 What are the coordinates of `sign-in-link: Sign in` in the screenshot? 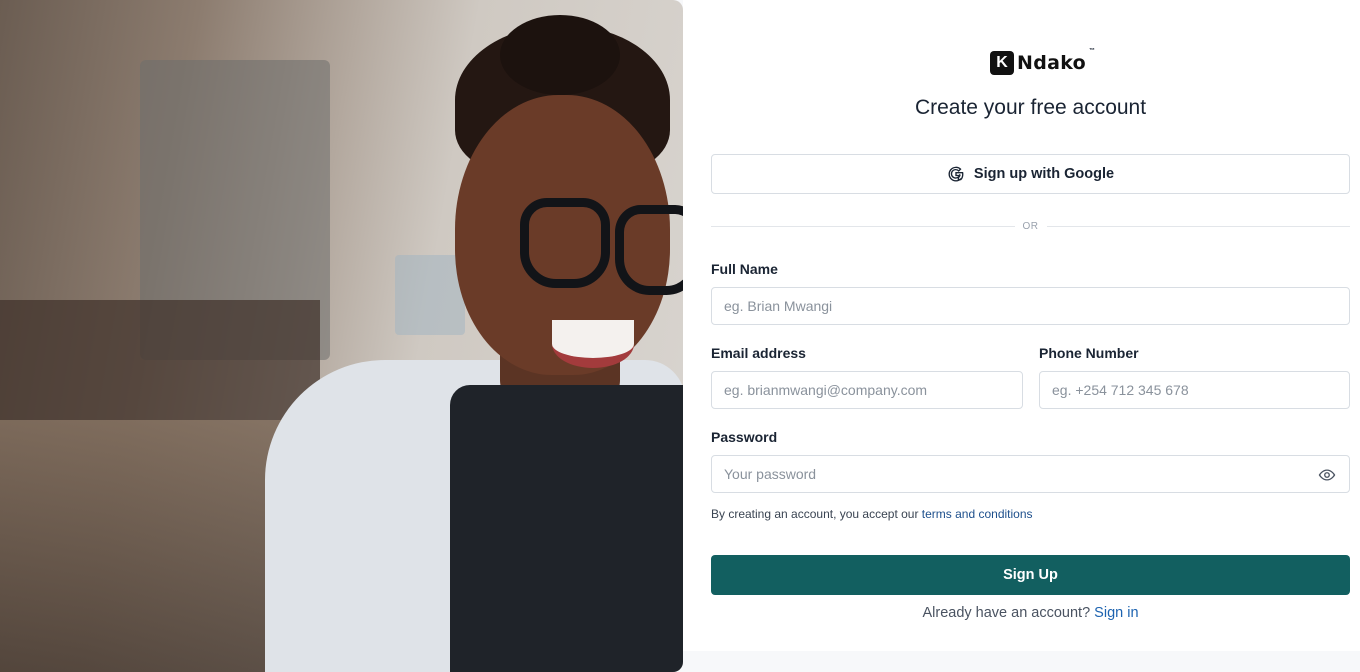 It's located at (1116, 613).